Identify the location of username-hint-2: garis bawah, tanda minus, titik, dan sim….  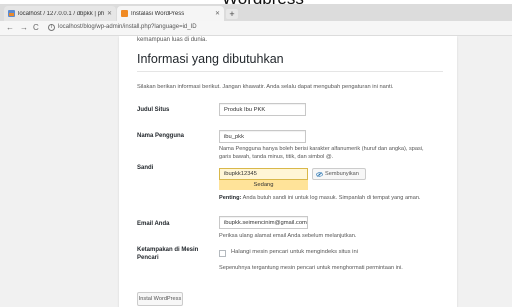
(276, 157).